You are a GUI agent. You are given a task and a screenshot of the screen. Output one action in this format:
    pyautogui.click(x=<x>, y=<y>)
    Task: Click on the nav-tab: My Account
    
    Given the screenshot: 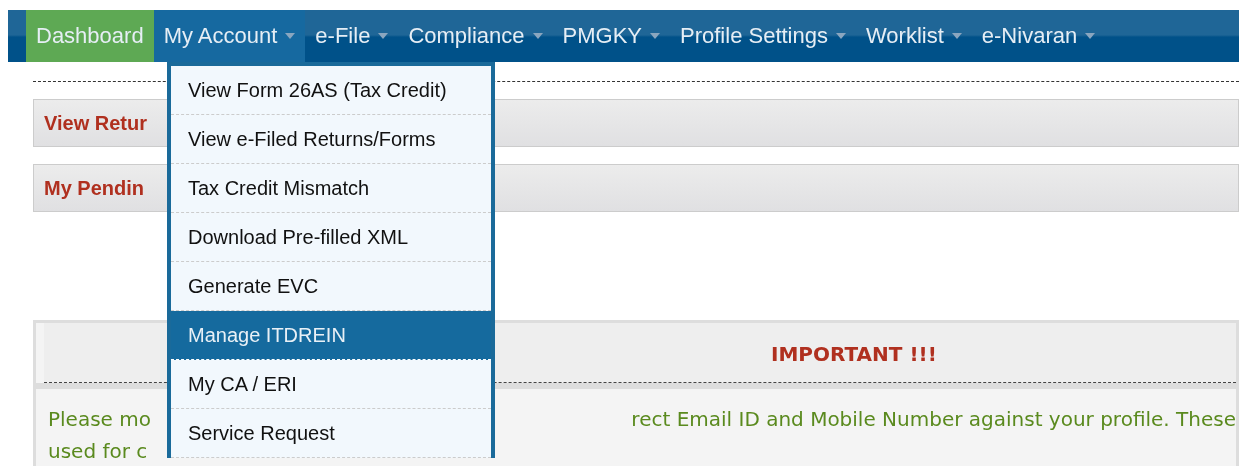 What is the action you would take?
    pyautogui.click(x=229, y=36)
    